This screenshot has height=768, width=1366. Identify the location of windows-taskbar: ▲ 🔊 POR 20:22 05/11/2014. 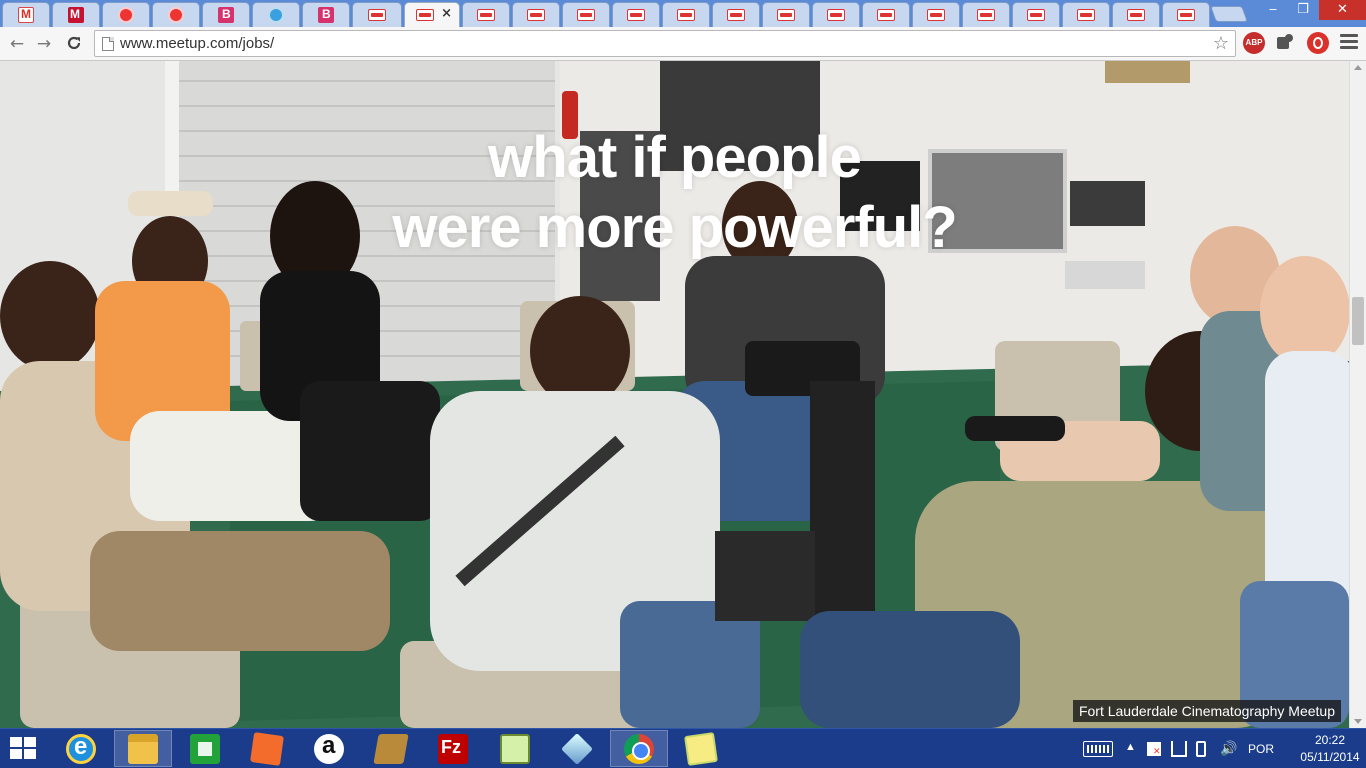
(683, 748).